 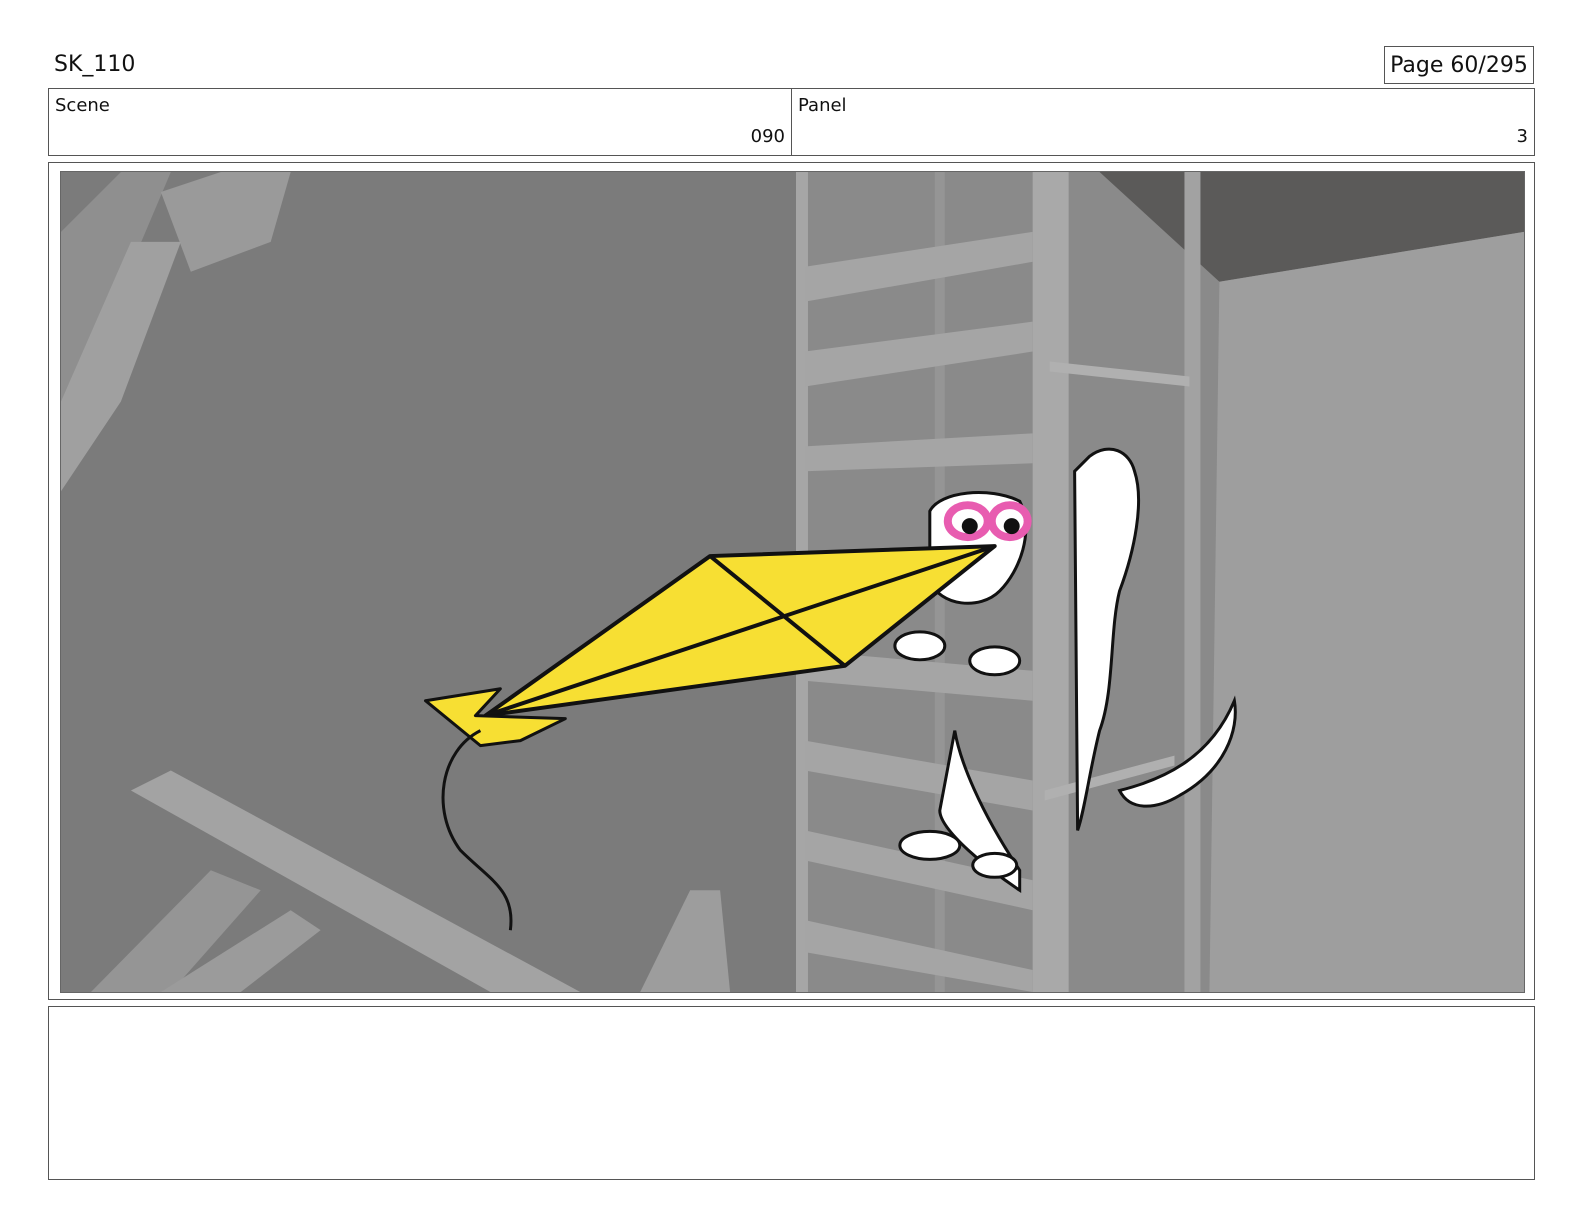 I want to click on panel-cell: Panel 3, so click(x=1162, y=122).